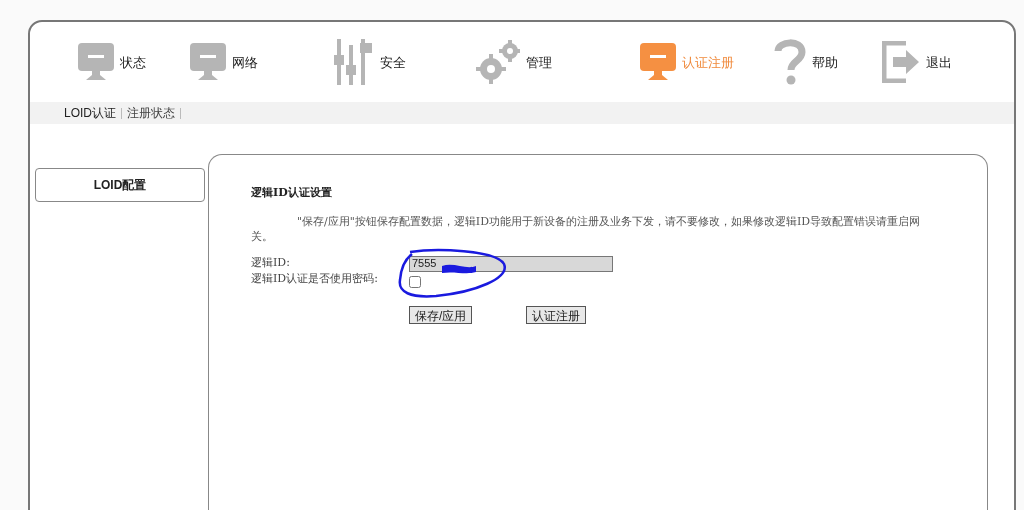 The height and width of the screenshot is (510, 1024). Describe the element at coordinates (415, 281) in the screenshot. I see `password-checkbox` at that location.